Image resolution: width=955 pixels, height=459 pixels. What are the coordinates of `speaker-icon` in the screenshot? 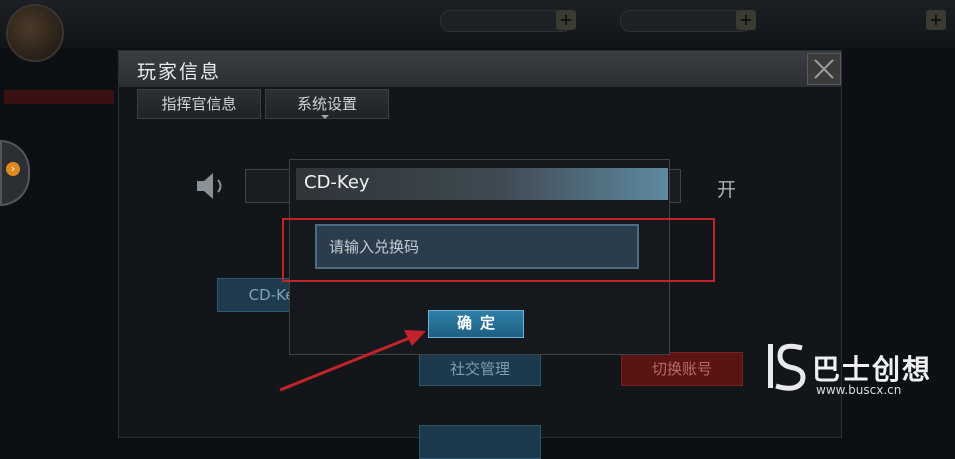 It's located at (209, 186).